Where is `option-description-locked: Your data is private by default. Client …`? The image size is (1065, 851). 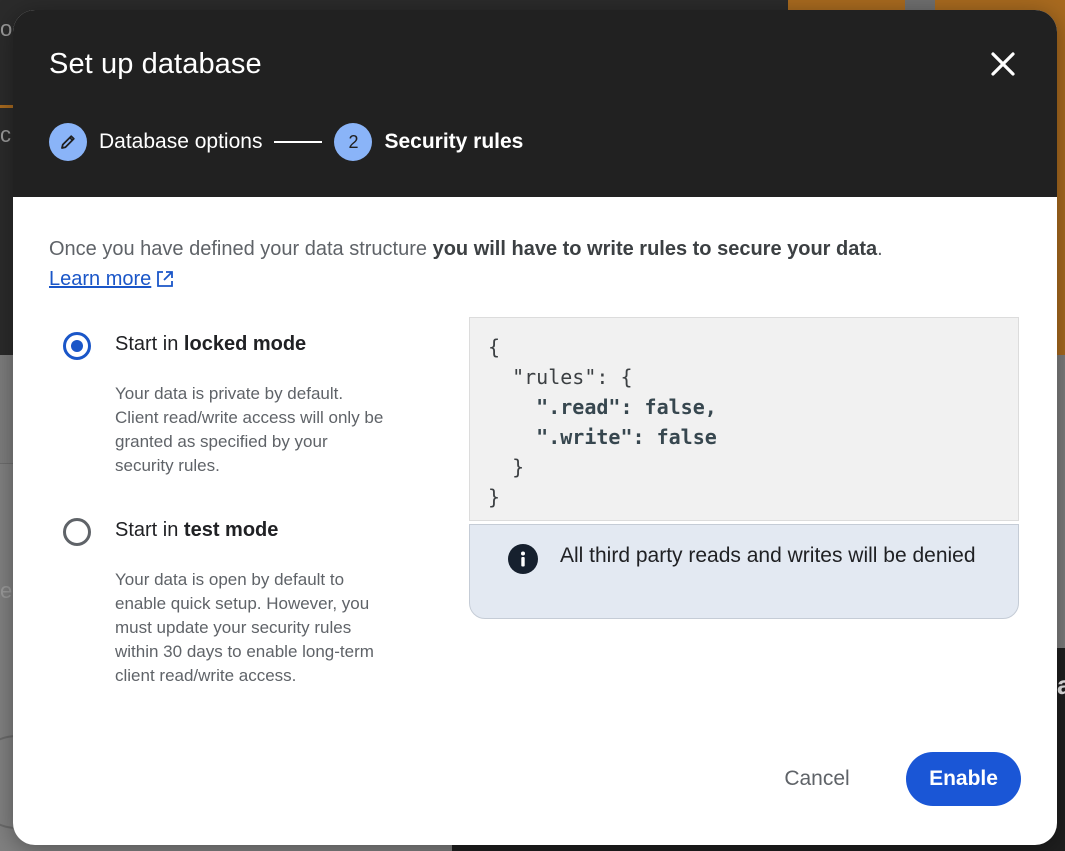
option-description-locked: Your data is private by default. Client … is located at coordinates (265, 430).